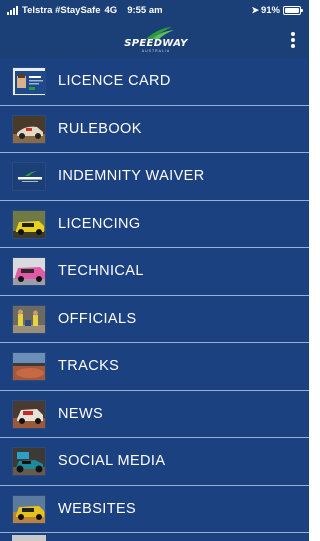 Image resolution: width=320 pixels, height=541 pixels. Describe the element at coordinates (29, 224) in the screenshot. I see `licencing-thumbnail-icon` at that location.